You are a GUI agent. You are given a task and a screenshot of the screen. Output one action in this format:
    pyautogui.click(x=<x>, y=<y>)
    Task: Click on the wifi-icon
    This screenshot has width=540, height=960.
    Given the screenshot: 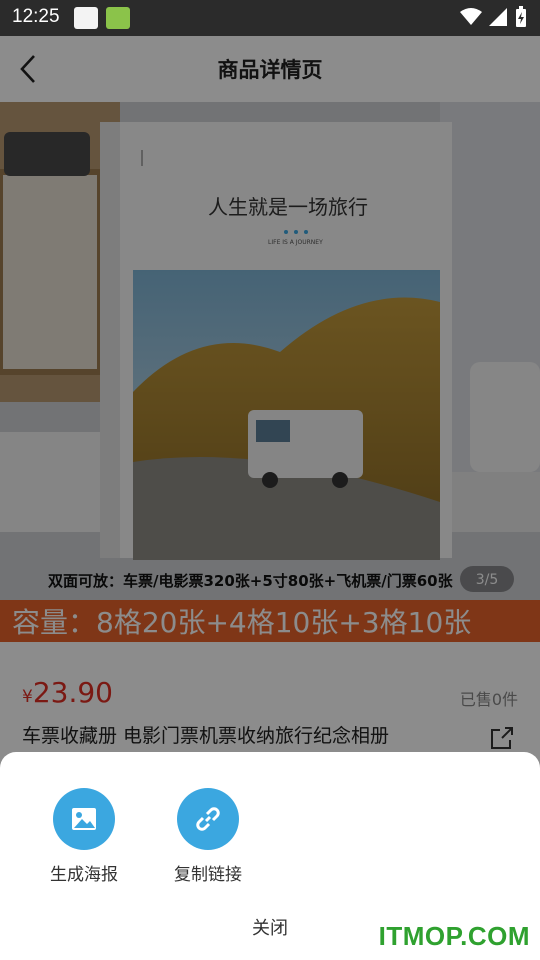 What is the action you would take?
    pyautogui.click(x=471, y=16)
    